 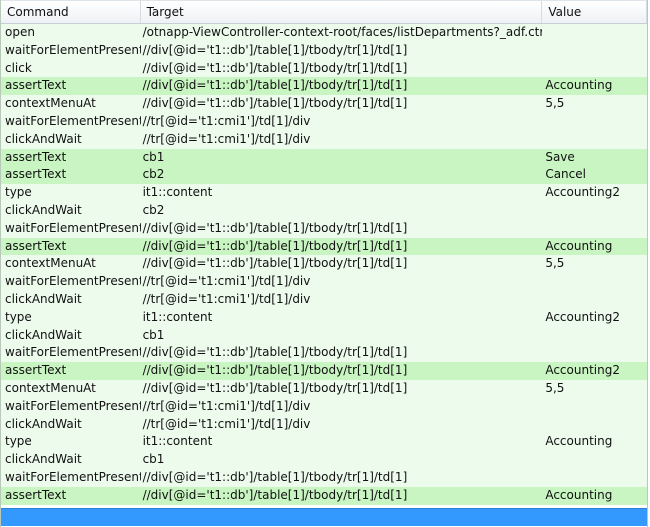 I want to click on target-cell: cb2, so click(x=153, y=174).